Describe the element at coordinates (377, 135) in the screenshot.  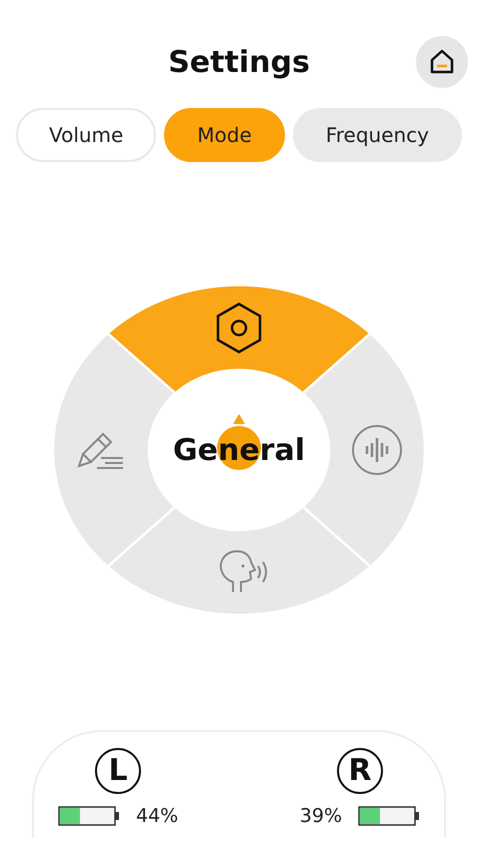
I see `mode-tab: Frequency` at that location.